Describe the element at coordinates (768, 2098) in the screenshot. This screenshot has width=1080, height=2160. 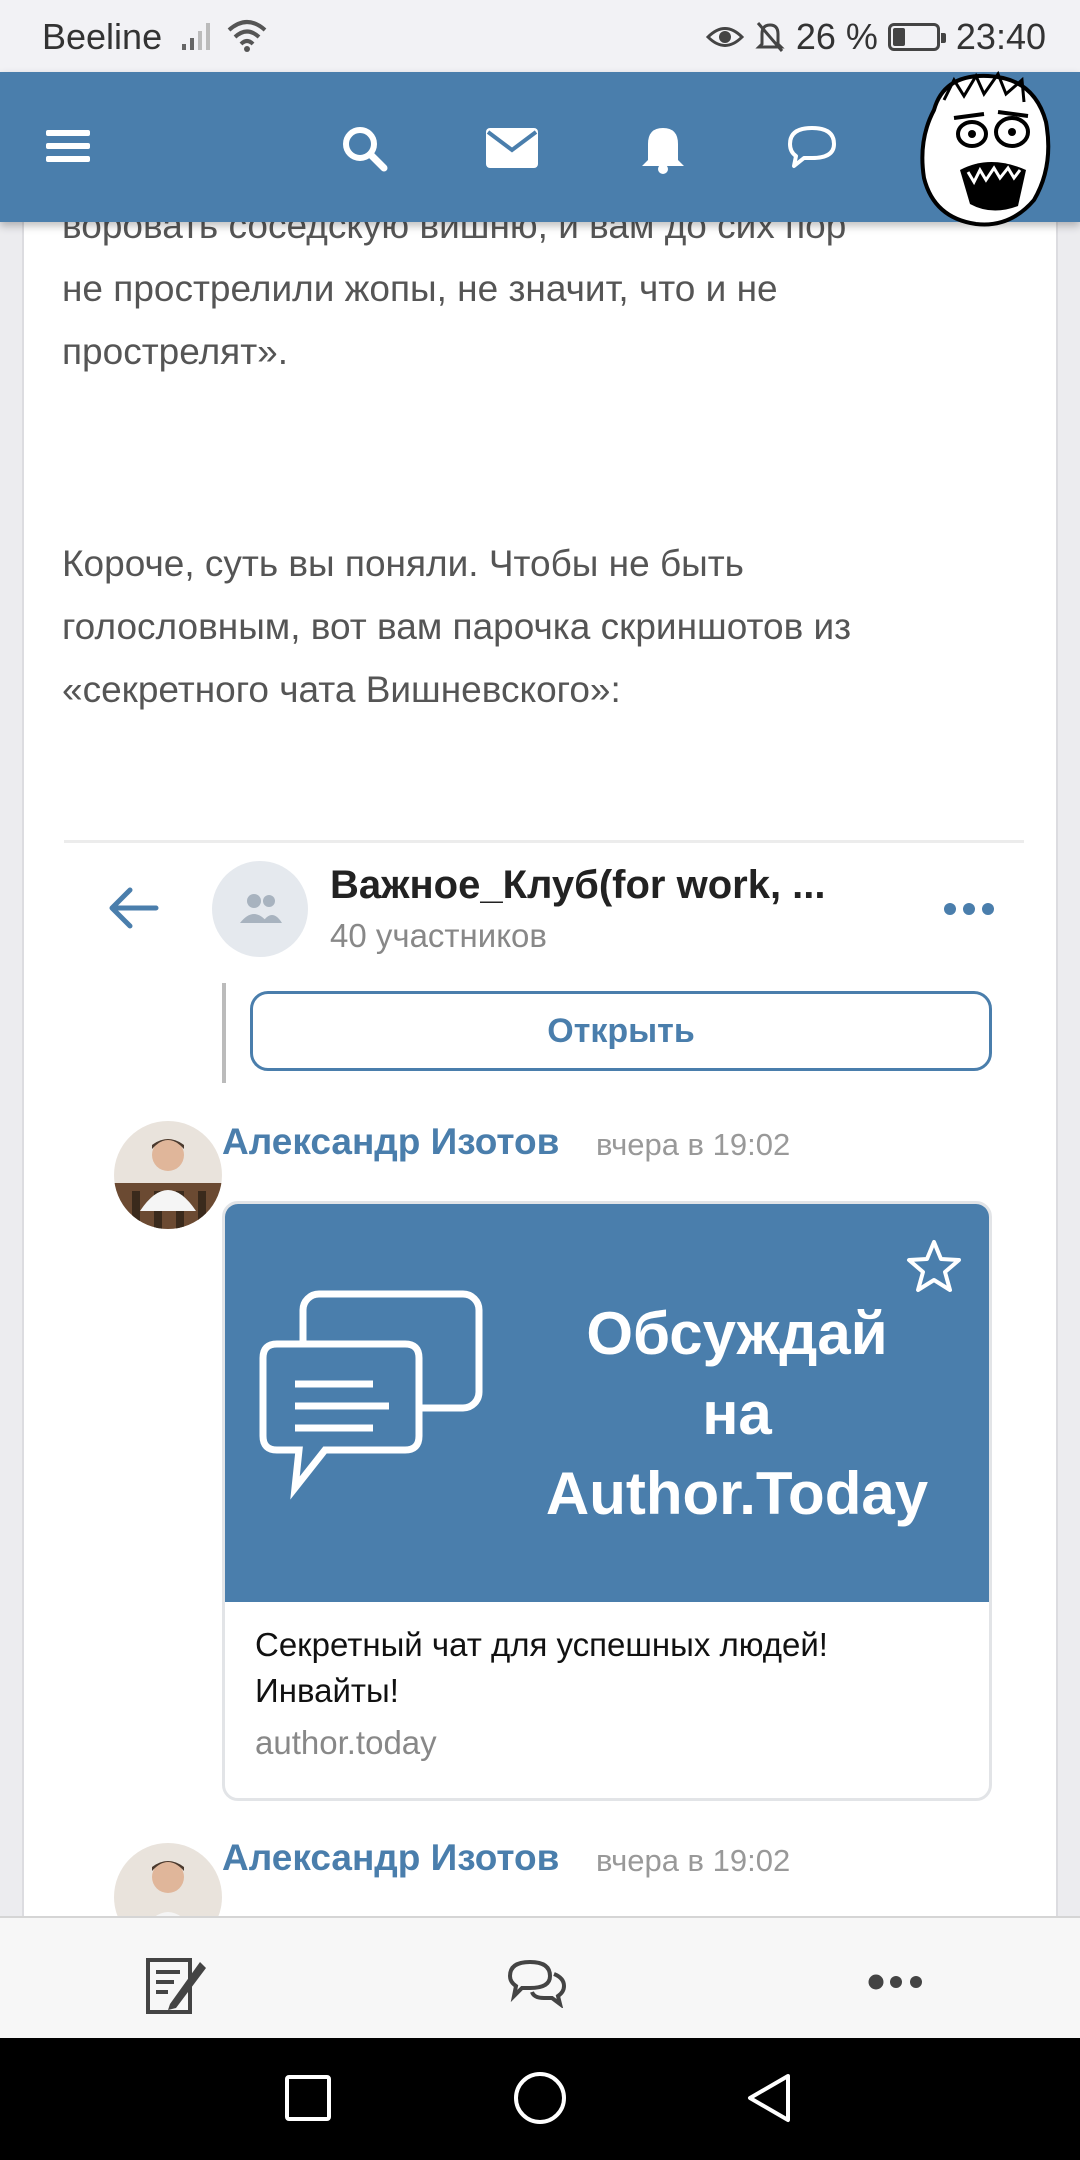
I see `back-icon` at that location.